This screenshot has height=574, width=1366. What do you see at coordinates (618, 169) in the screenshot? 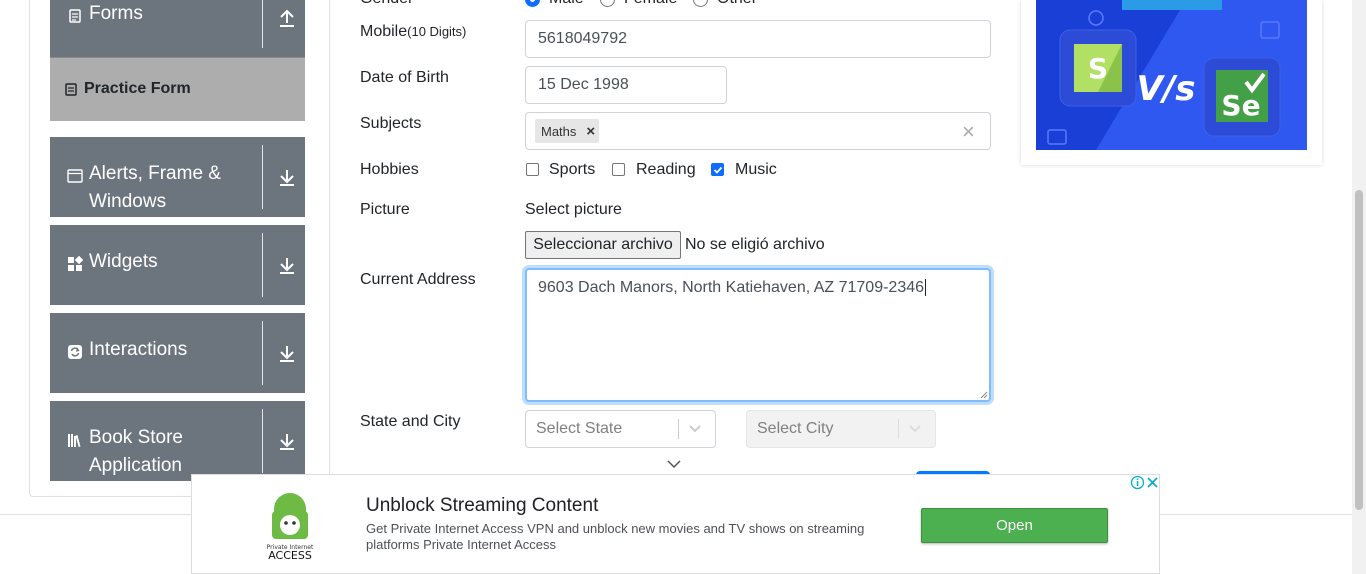
I see `hobby-checkbox-reading` at bounding box center [618, 169].